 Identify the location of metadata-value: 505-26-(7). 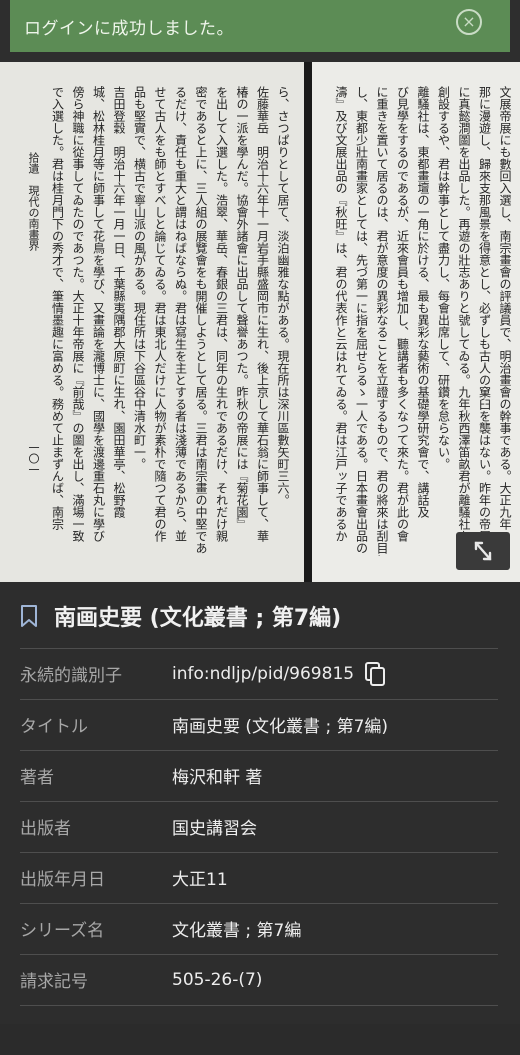
(217, 979).